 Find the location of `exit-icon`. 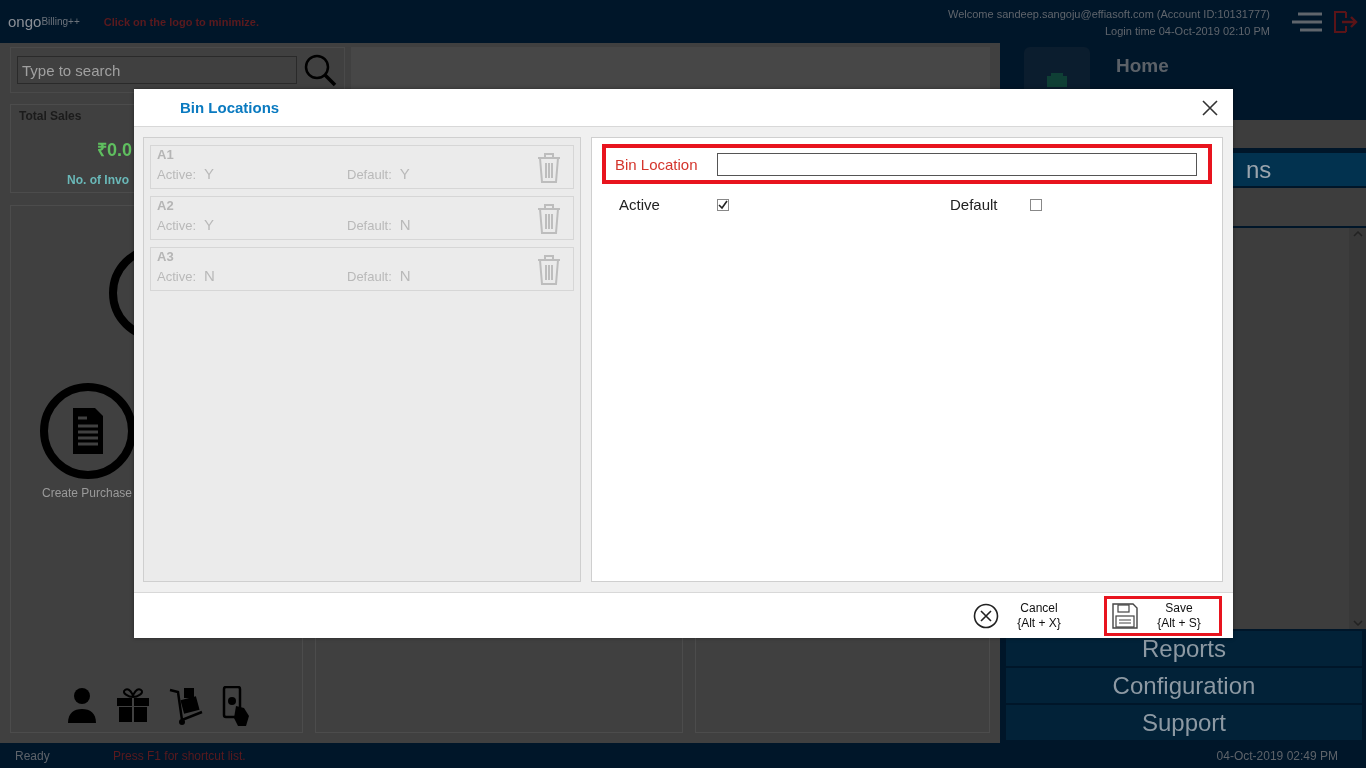

exit-icon is located at coordinates (1345, 21).